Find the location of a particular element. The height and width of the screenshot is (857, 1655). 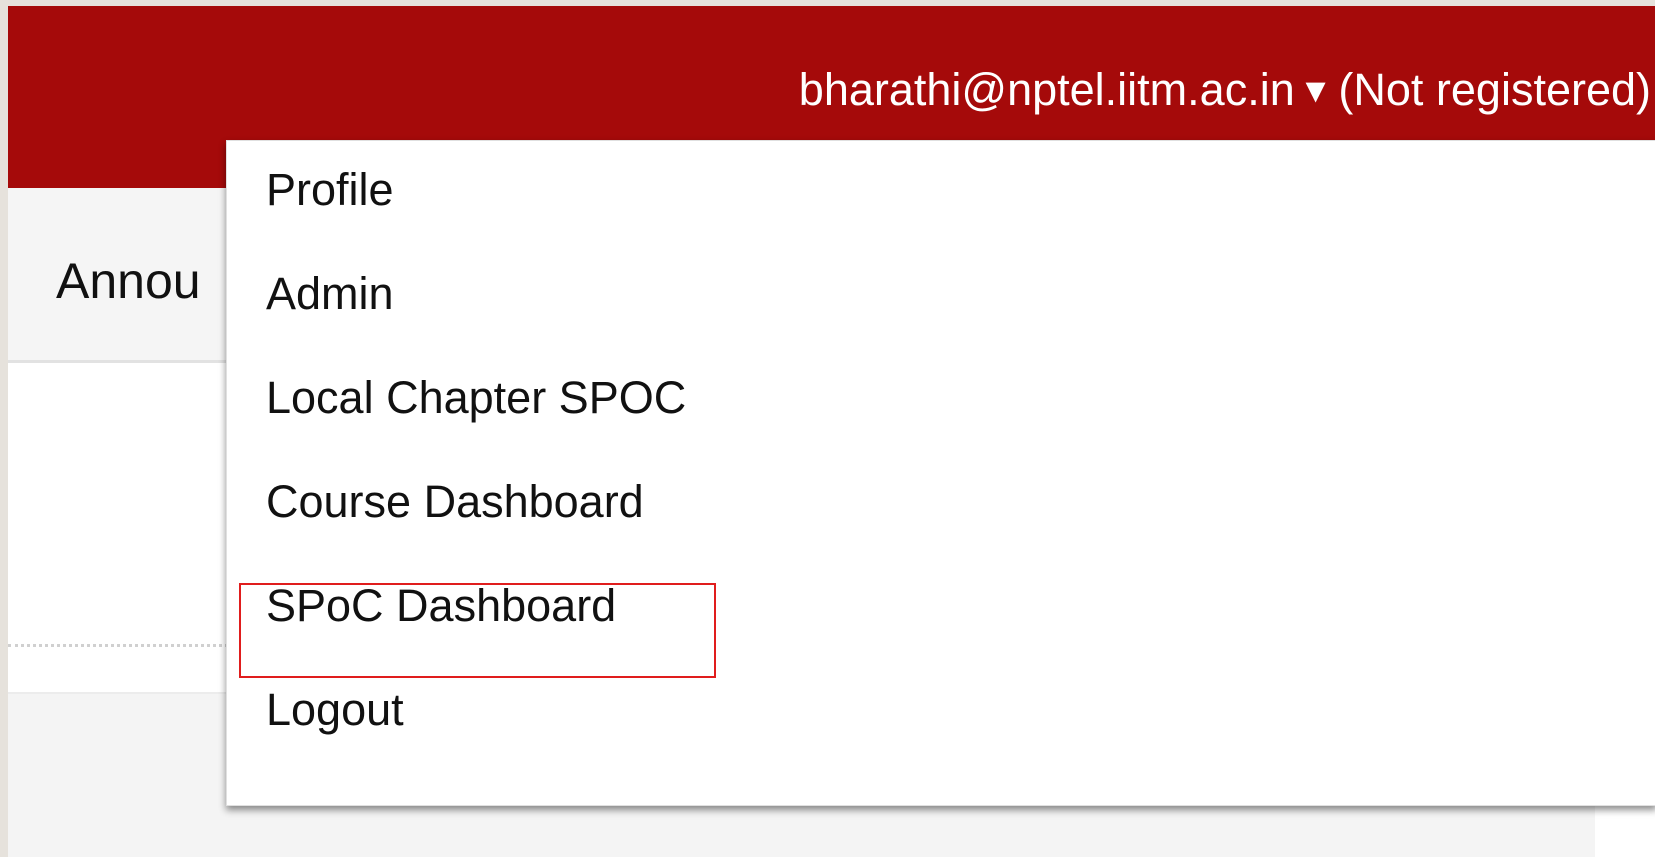

tab-announcements: Annou is located at coordinates (128, 281).